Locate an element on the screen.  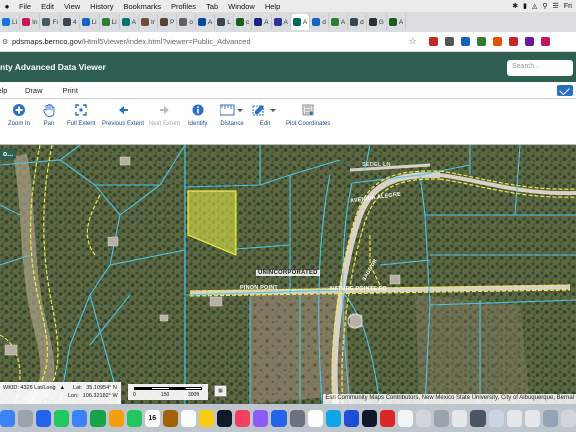
chrome-icon is located at coordinates (315, 418).